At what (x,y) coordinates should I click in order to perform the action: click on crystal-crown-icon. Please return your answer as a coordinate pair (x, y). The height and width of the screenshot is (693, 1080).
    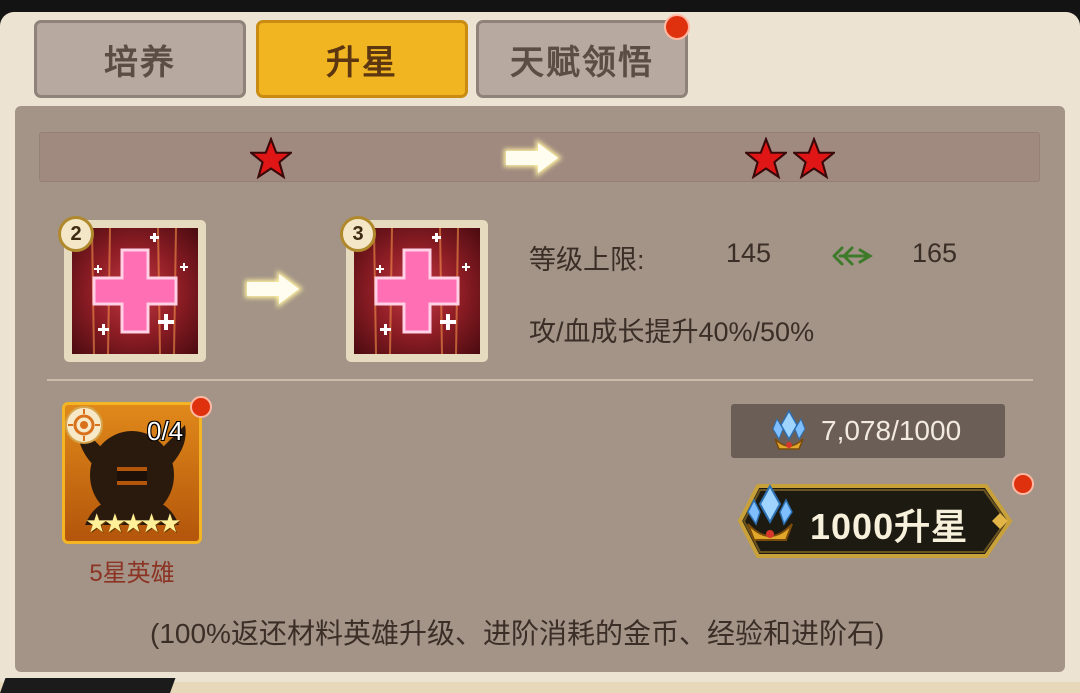
    Looking at the image, I should click on (789, 429).